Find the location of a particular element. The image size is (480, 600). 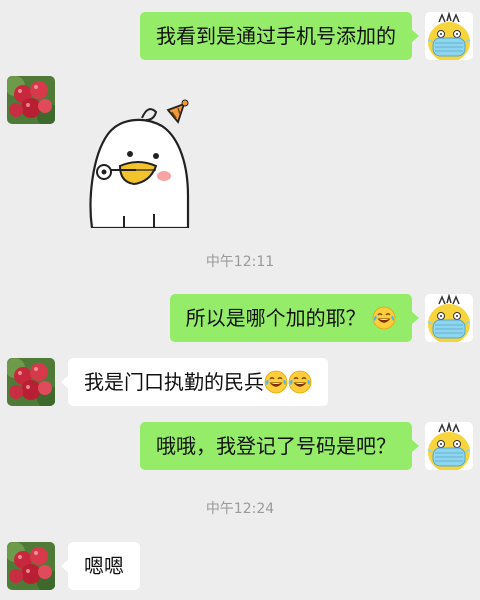

message-row is located at coordinates (31, 100).